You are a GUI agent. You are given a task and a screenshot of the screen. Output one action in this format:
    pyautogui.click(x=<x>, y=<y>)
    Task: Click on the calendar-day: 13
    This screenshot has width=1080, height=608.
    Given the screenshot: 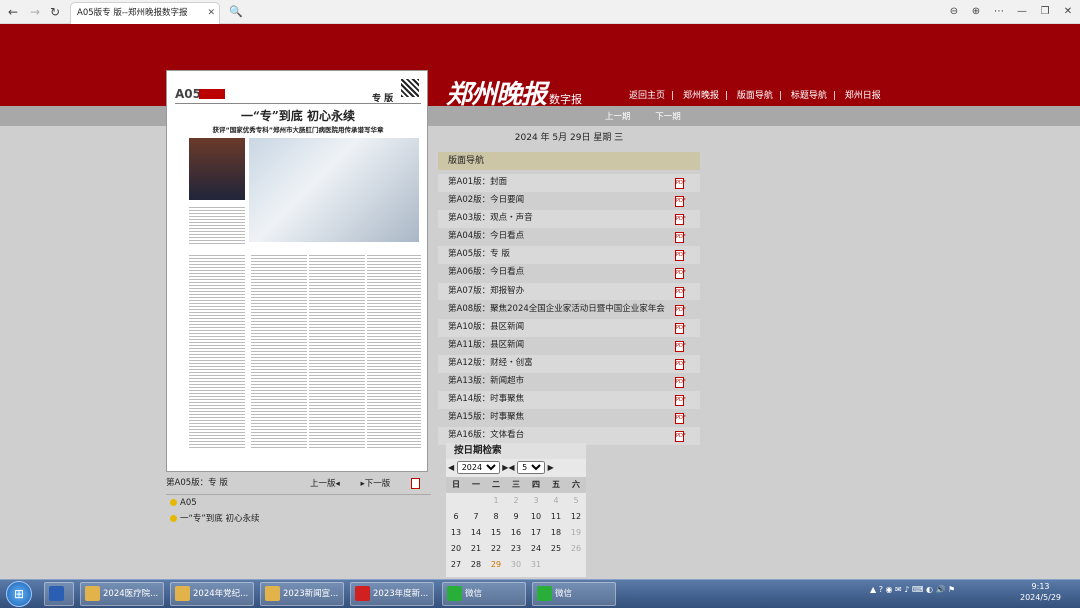 What is the action you would take?
    pyautogui.click(x=456, y=533)
    